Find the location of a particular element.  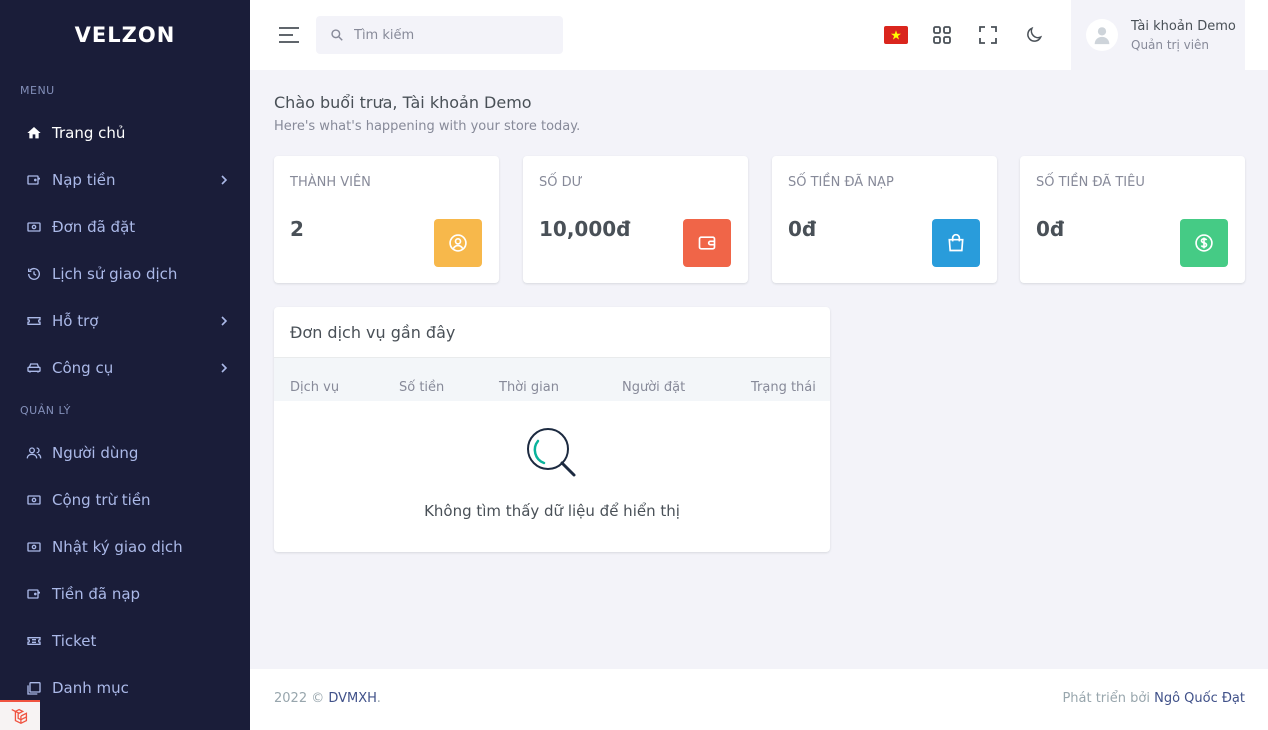

sidebar-item-orders: Đơn đã đặt is located at coordinates (125, 226).